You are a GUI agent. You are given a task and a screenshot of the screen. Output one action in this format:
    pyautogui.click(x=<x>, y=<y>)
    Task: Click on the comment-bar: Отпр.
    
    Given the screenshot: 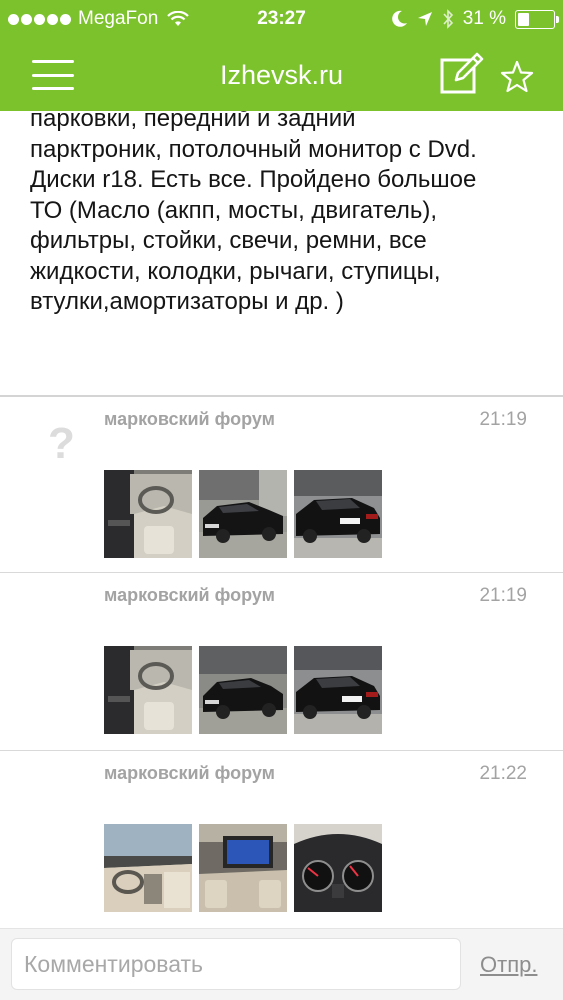 What is the action you would take?
    pyautogui.click(x=281, y=964)
    